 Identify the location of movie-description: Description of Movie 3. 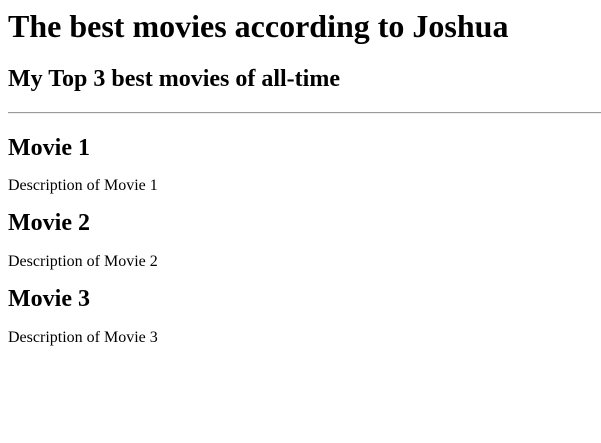
(83, 337).